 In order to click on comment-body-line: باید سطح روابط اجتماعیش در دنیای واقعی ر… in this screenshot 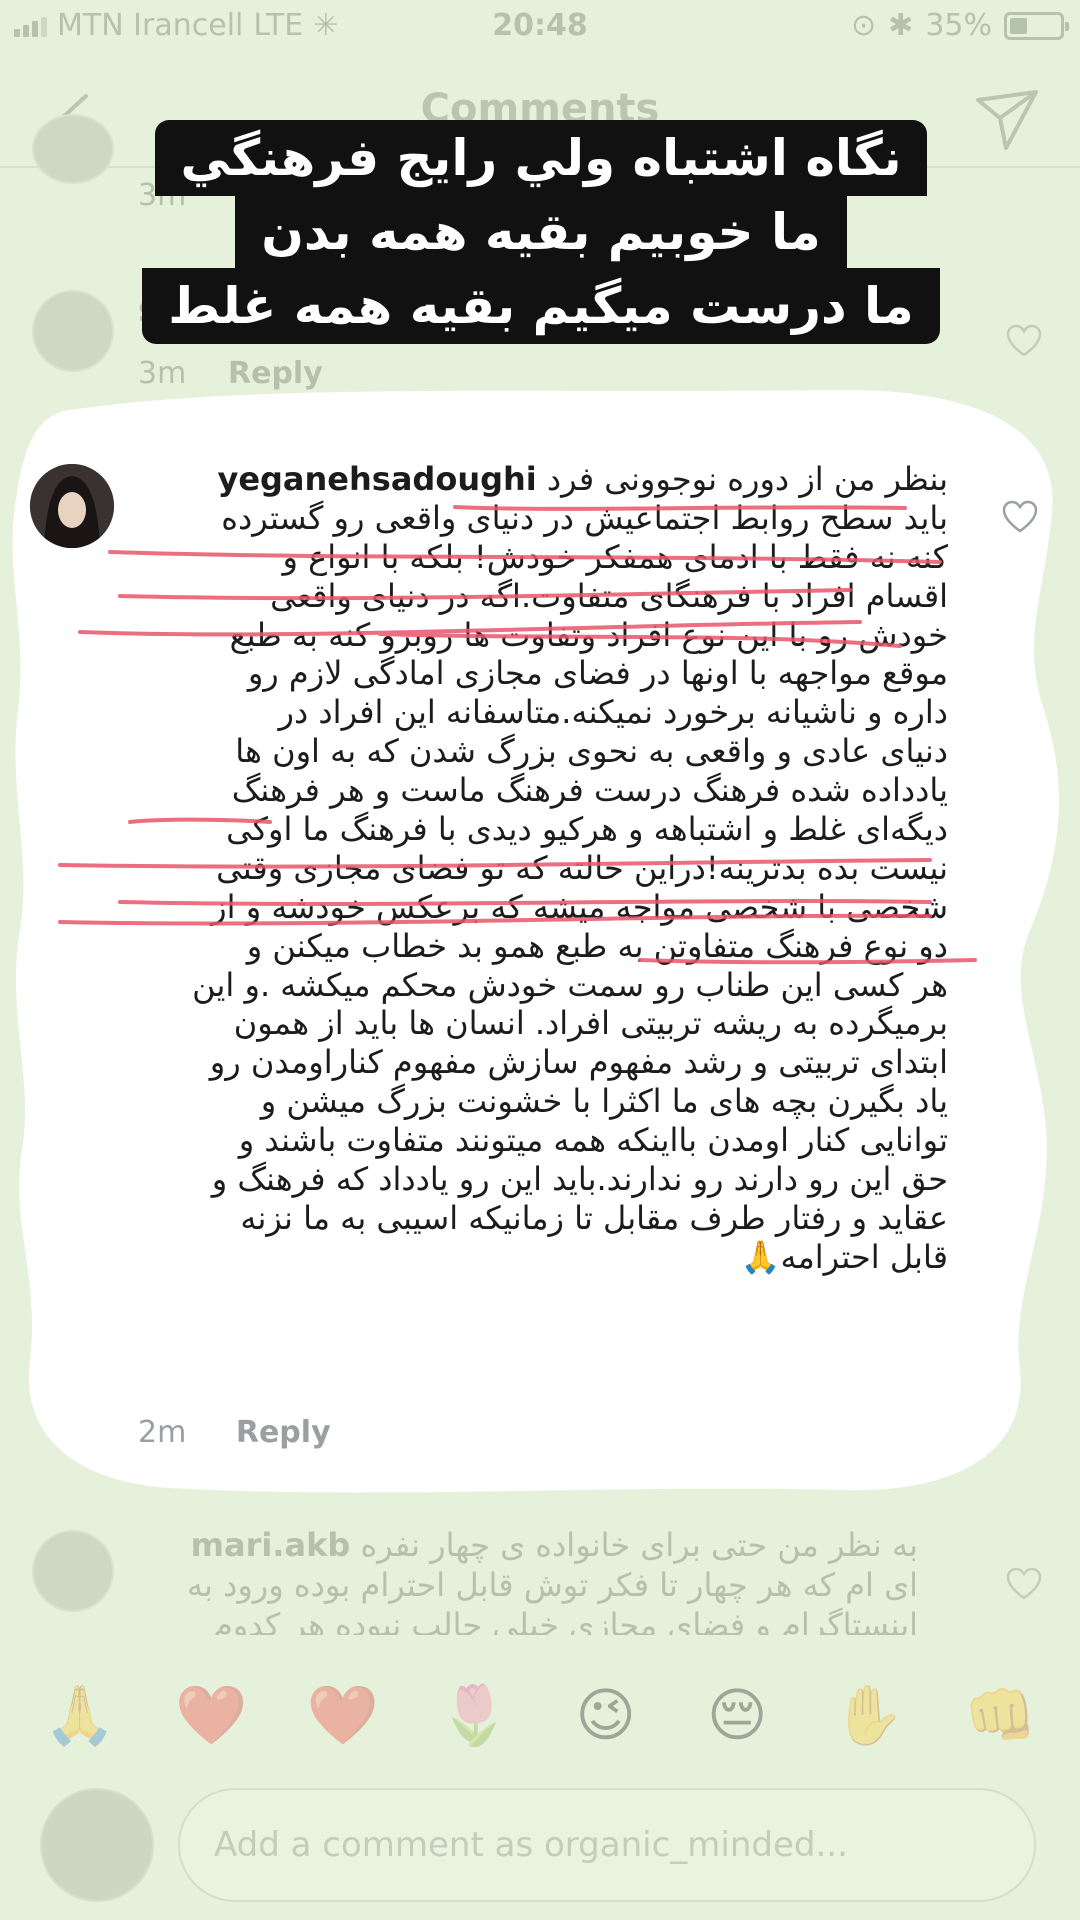, I will do `click(543, 518)`.